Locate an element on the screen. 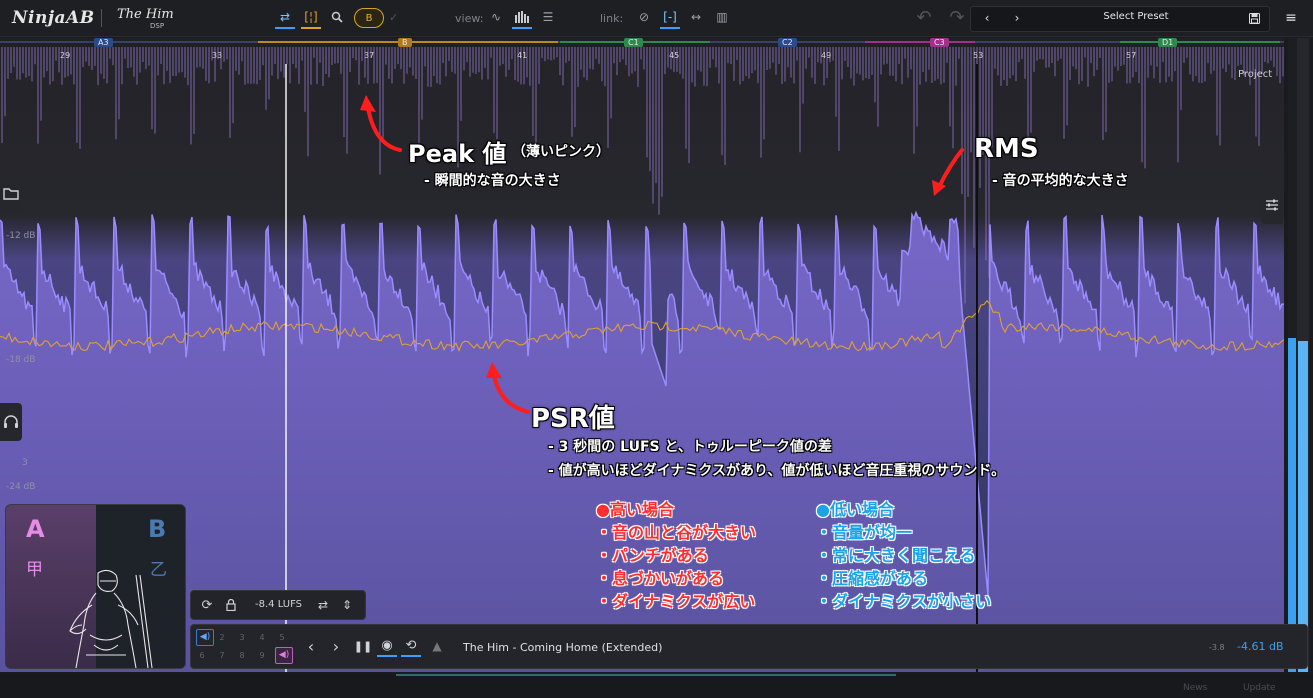 Image resolution: width=1313 pixels, height=698 pixels. track-title: The Him - Coming Home (Extended) is located at coordinates (563, 647).